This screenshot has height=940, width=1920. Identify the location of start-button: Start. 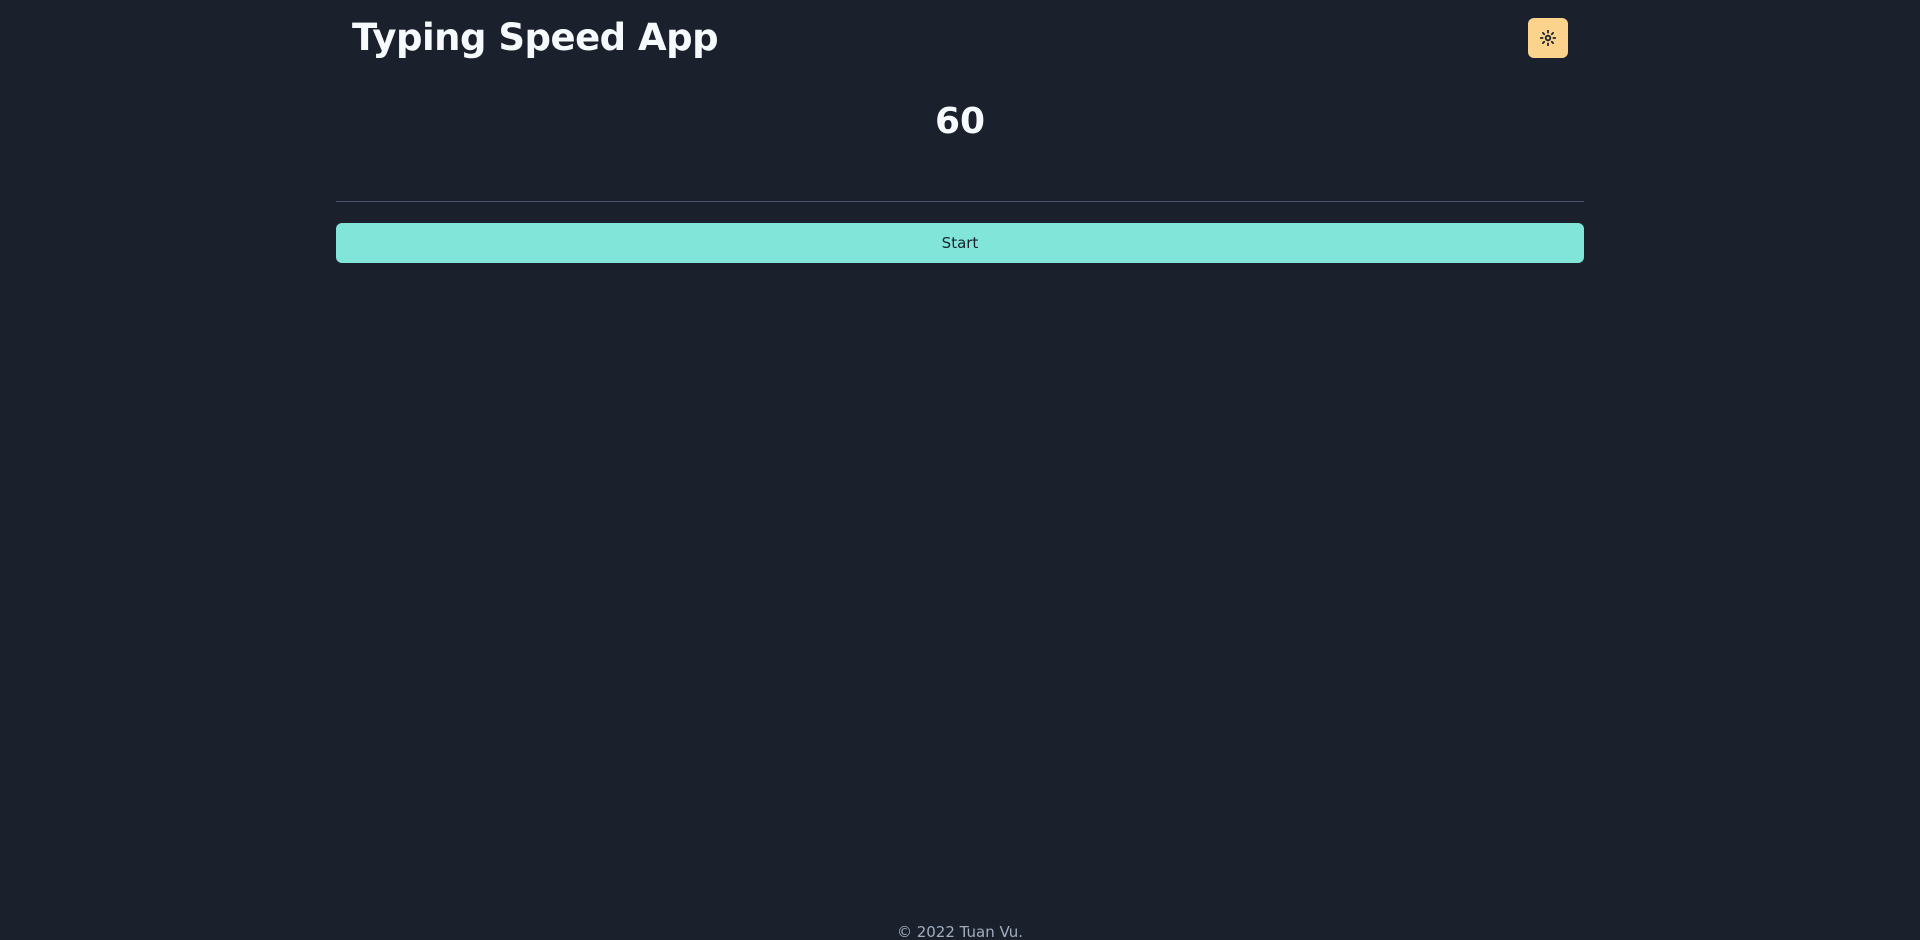
(960, 243).